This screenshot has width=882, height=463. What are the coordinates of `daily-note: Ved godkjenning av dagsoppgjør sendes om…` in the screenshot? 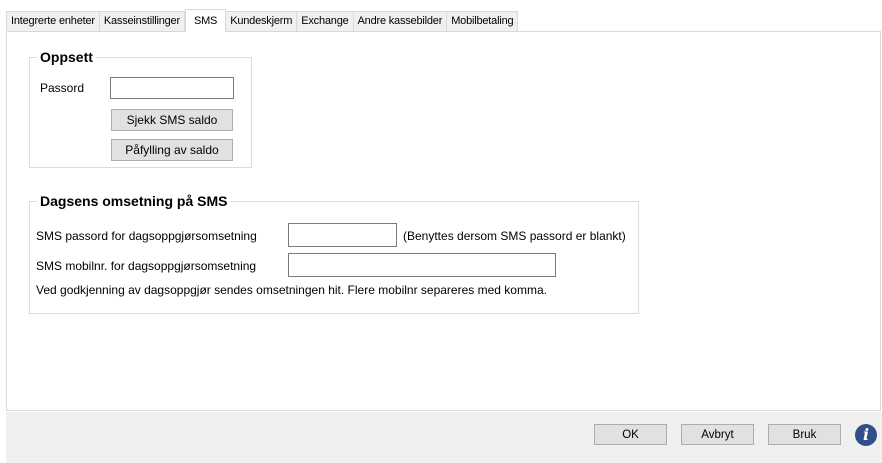 It's located at (291, 290).